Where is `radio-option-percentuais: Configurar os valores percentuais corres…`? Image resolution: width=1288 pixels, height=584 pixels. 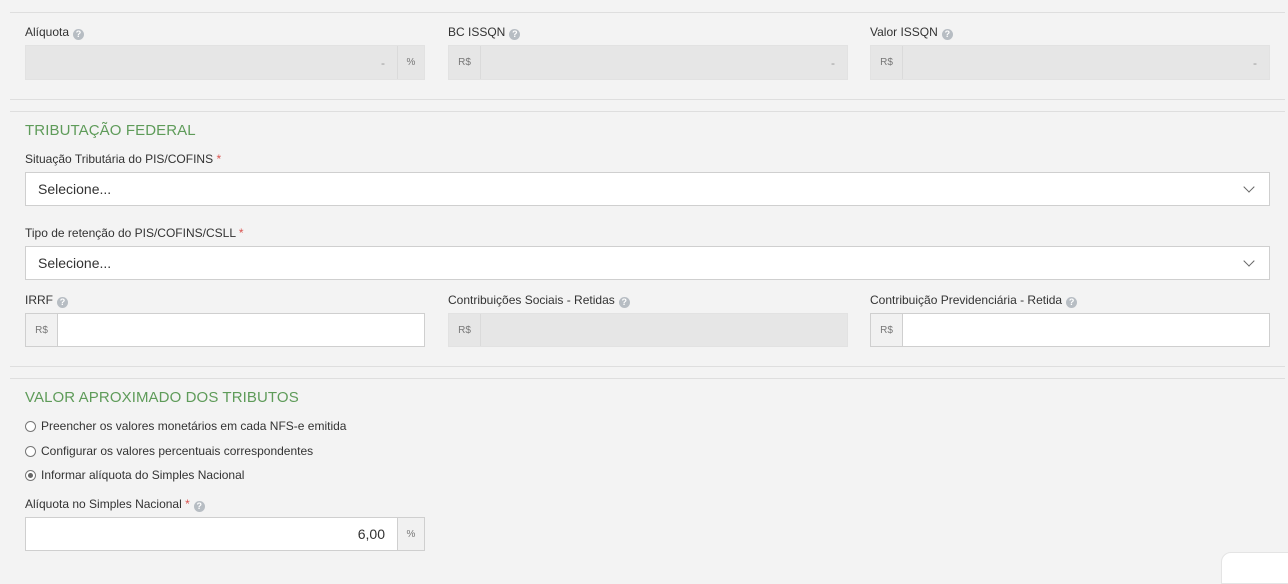
radio-option-percentuais: Configurar os valores percentuais corres… is located at coordinates (169, 451).